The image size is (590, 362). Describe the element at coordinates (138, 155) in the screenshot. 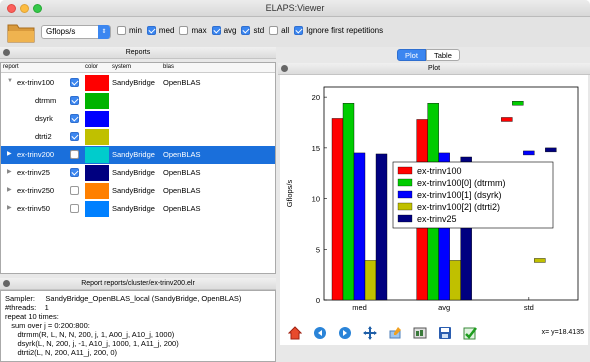

I see `report-row: ▶ ex-trinv200 SandyBridge OpenBLAS` at that location.